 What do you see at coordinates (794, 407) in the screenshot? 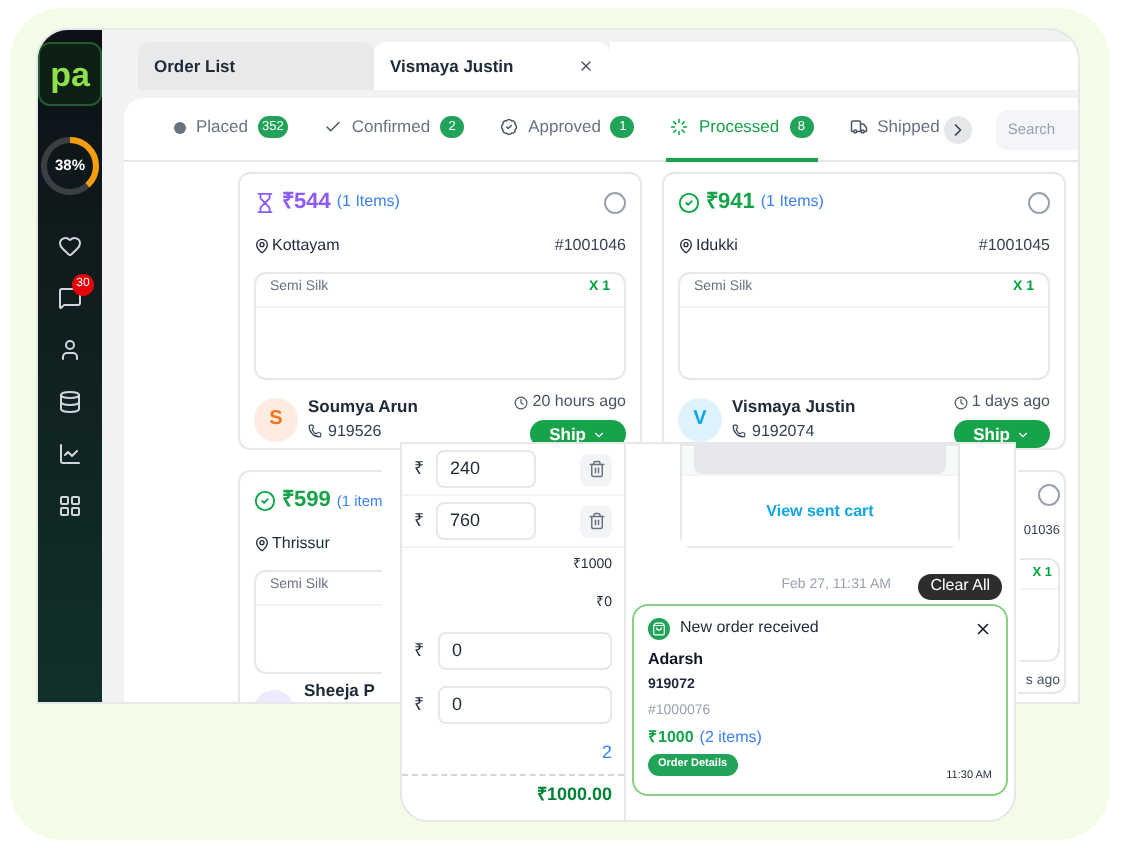
I see `customer-name: Vismaya Justin` at bounding box center [794, 407].